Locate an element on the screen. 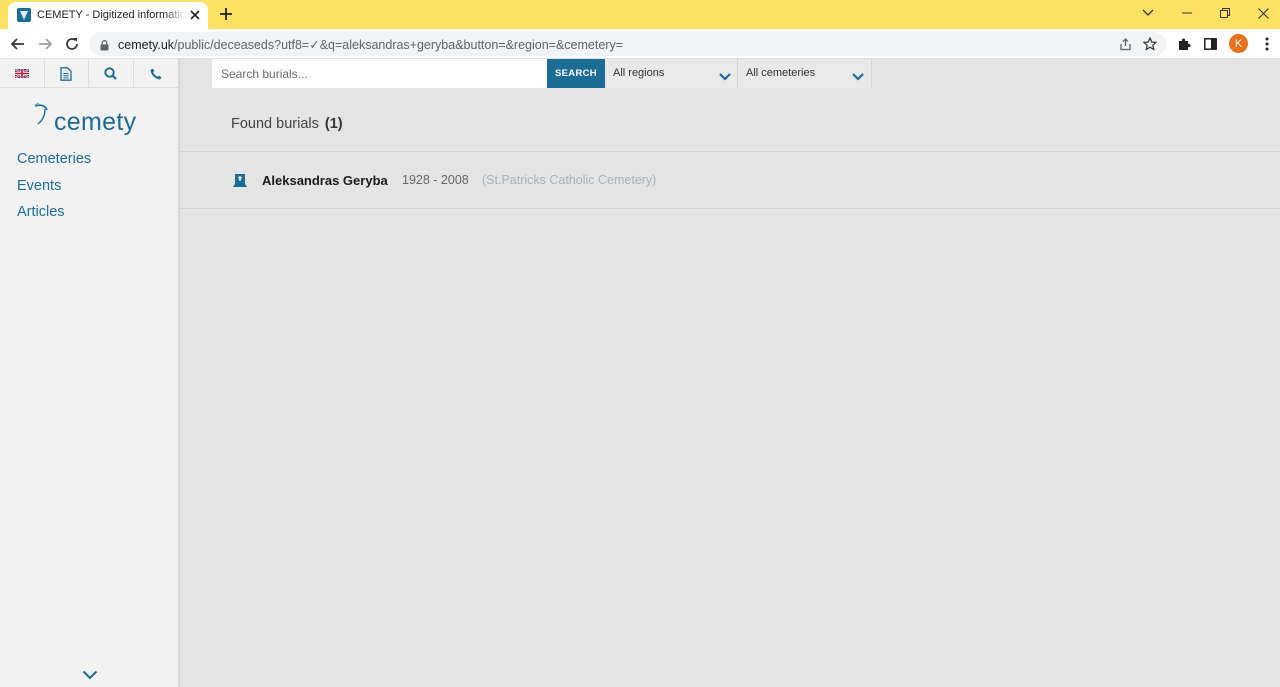 The image size is (1280, 687). cemety-logo: cemety is located at coordinates (85, 119).